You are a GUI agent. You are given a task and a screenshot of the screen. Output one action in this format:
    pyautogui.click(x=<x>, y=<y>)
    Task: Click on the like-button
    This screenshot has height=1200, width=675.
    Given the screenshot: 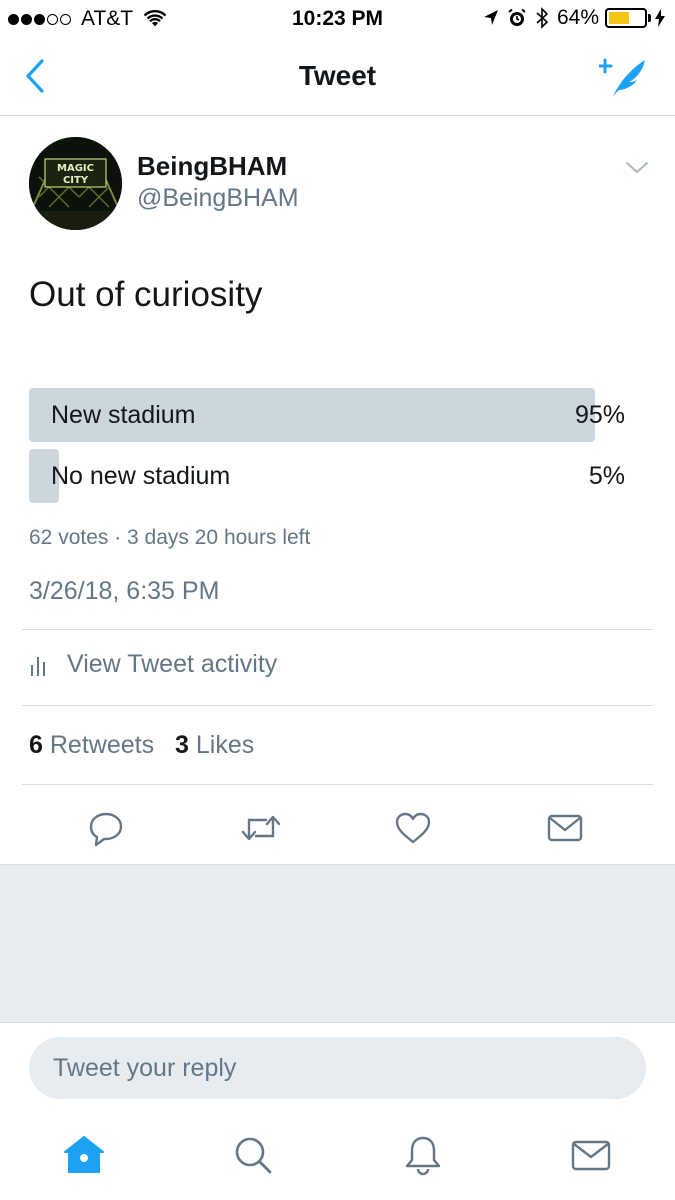 What is the action you would take?
    pyautogui.click(x=413, y=828)
    